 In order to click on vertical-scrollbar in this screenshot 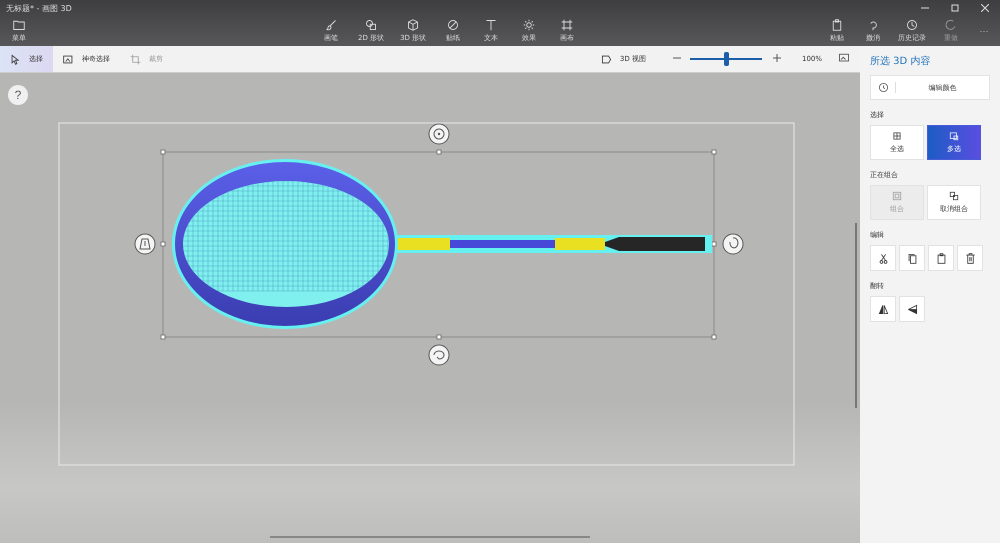, I will do `click(856, 315)`.